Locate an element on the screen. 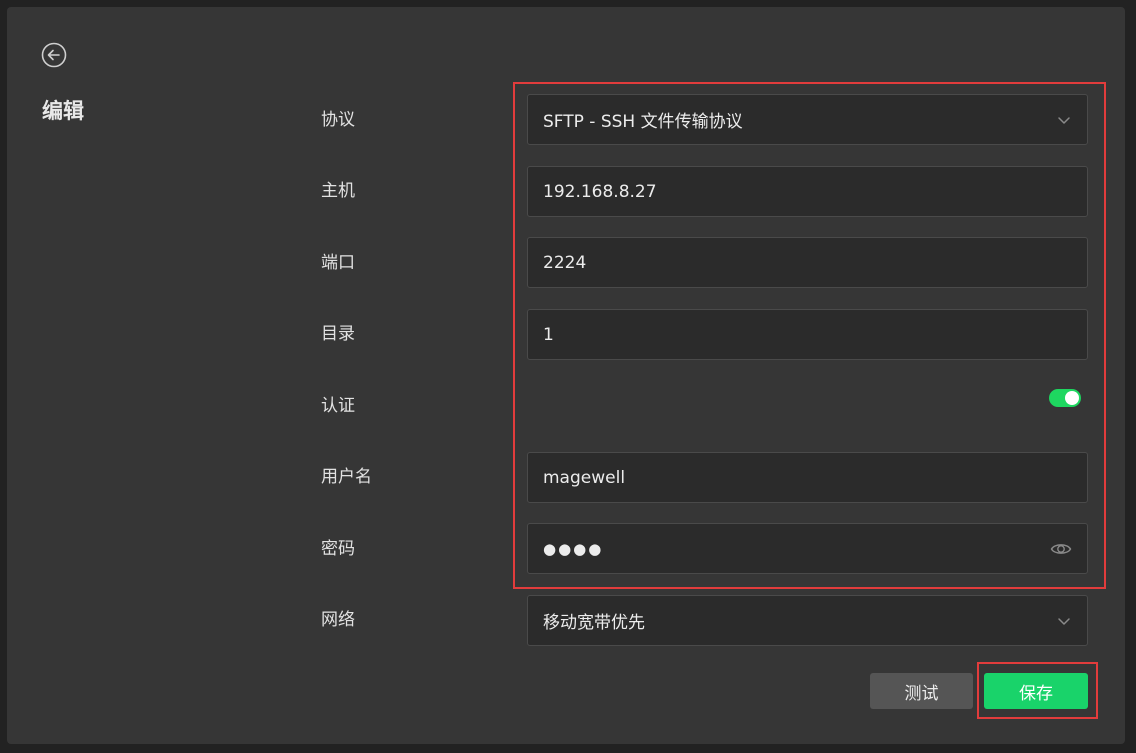 Image resolution: width=1136 pixels, height=753 pixels. back-button is located at coordinates (54, 55).